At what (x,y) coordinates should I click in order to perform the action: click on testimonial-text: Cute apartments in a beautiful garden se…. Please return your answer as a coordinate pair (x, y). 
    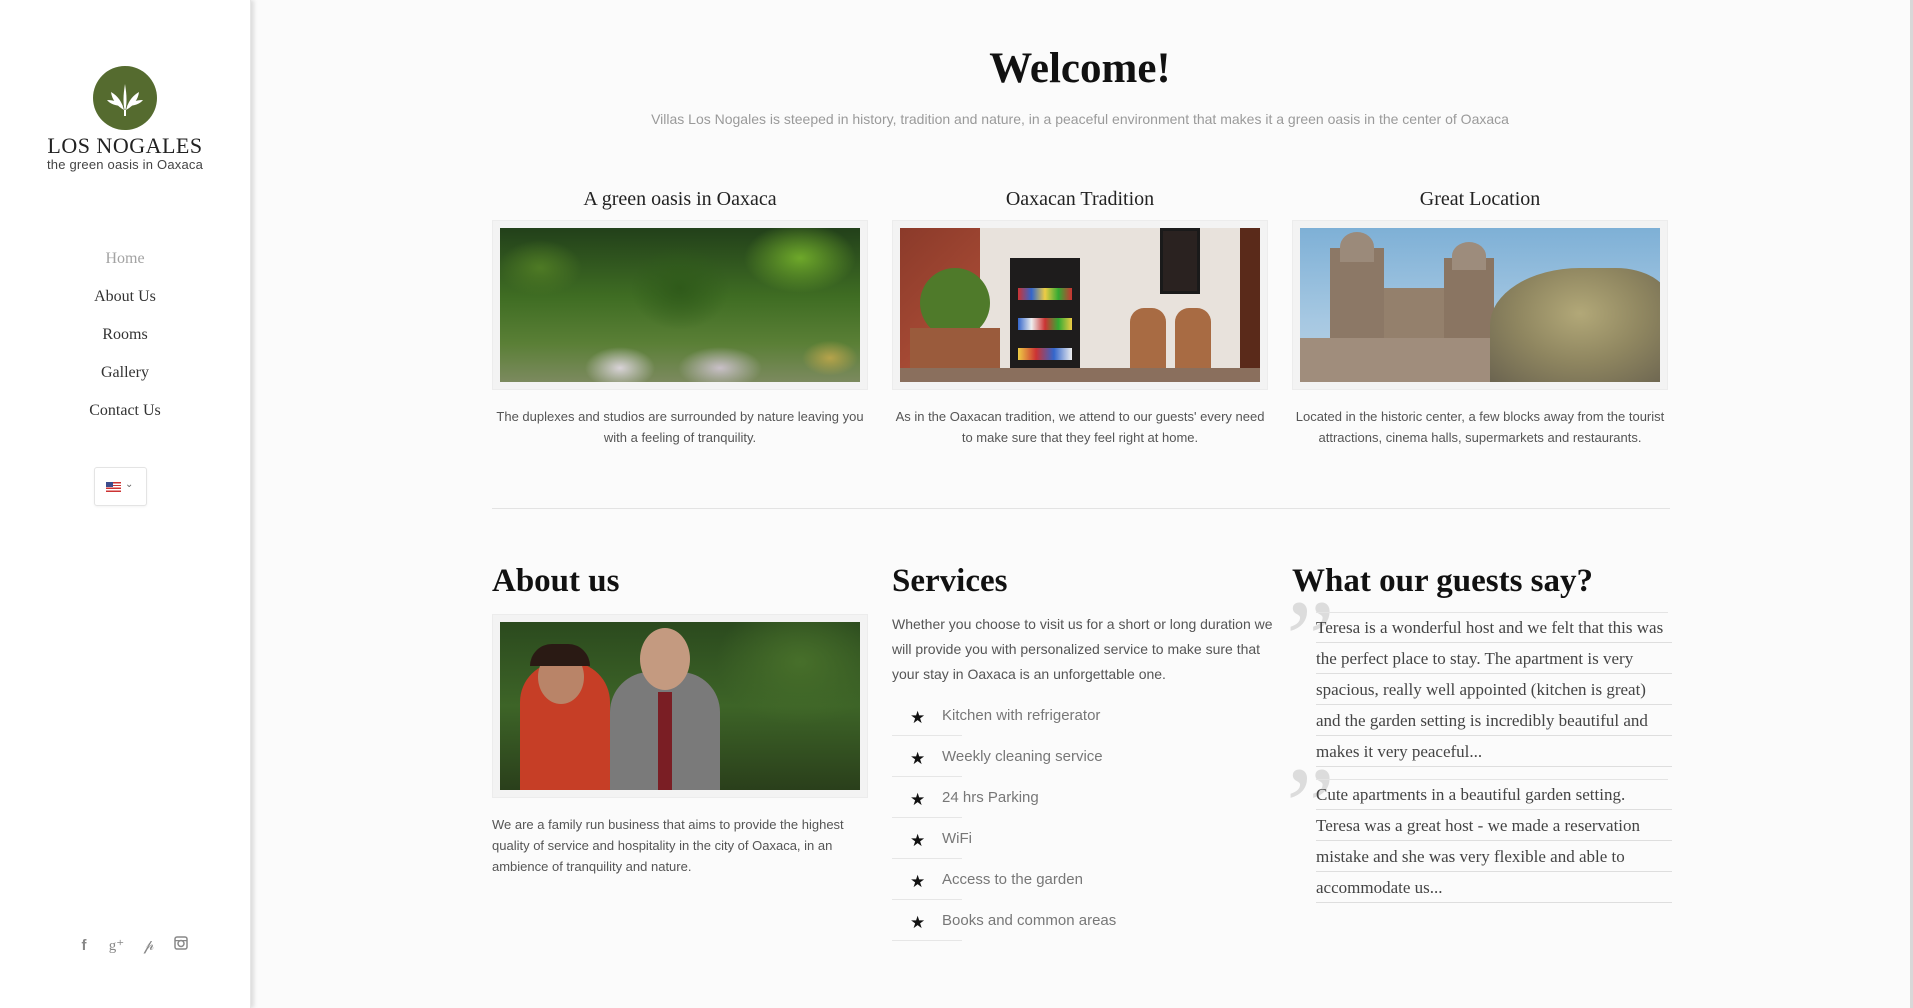
    Looking at the image, I should click on (1492, 841).